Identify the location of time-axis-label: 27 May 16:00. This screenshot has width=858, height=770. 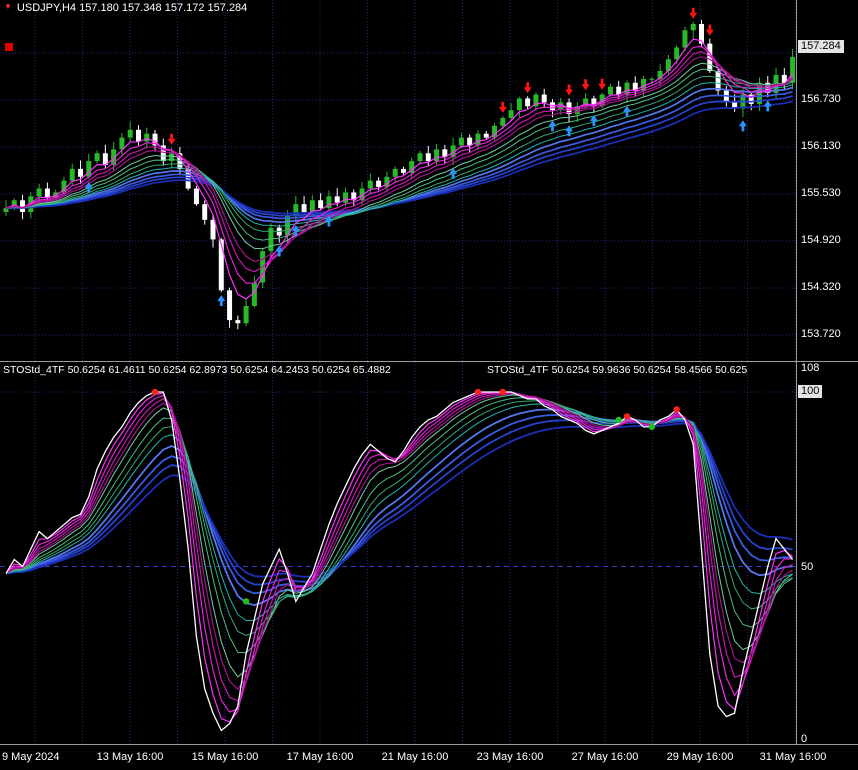
(605, 757).